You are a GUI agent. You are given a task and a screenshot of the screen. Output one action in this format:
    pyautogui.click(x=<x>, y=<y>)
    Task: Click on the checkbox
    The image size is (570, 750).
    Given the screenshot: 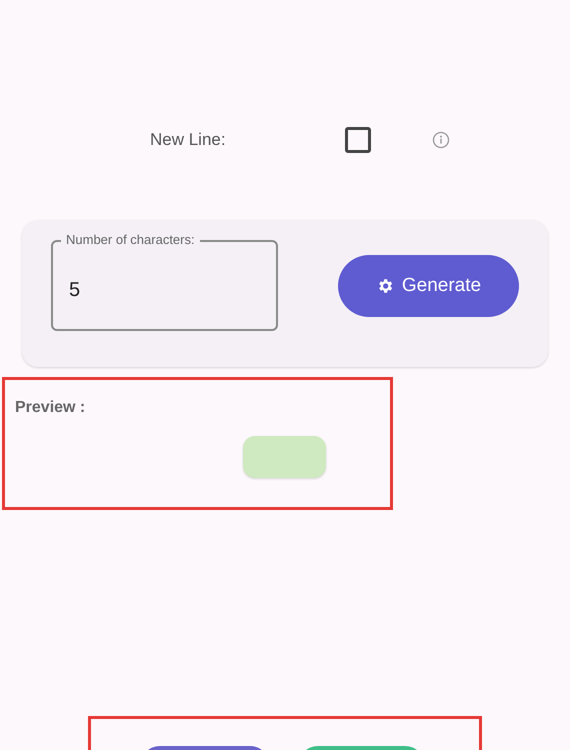 What is the action you would take?
    pyautogui.click(x=358, y=140)
    